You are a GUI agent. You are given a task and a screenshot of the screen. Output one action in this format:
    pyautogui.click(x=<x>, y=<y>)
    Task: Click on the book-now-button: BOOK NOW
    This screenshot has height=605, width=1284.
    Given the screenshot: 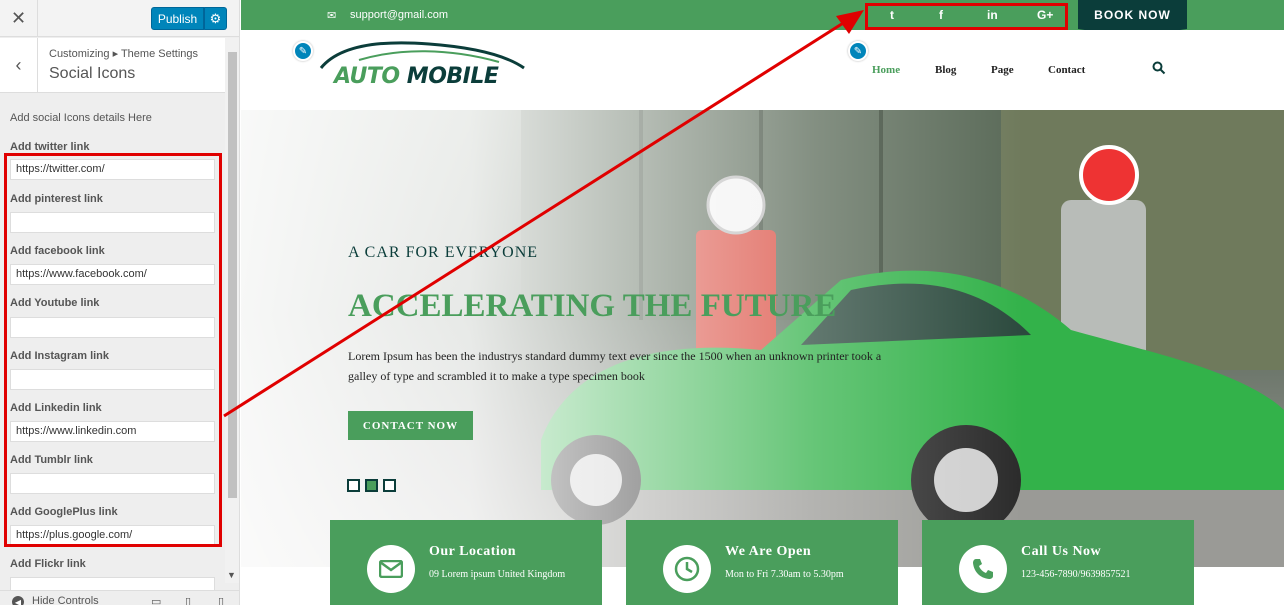 What is the action you would take?
    pyautogui.click(x=1132, y=14)
    